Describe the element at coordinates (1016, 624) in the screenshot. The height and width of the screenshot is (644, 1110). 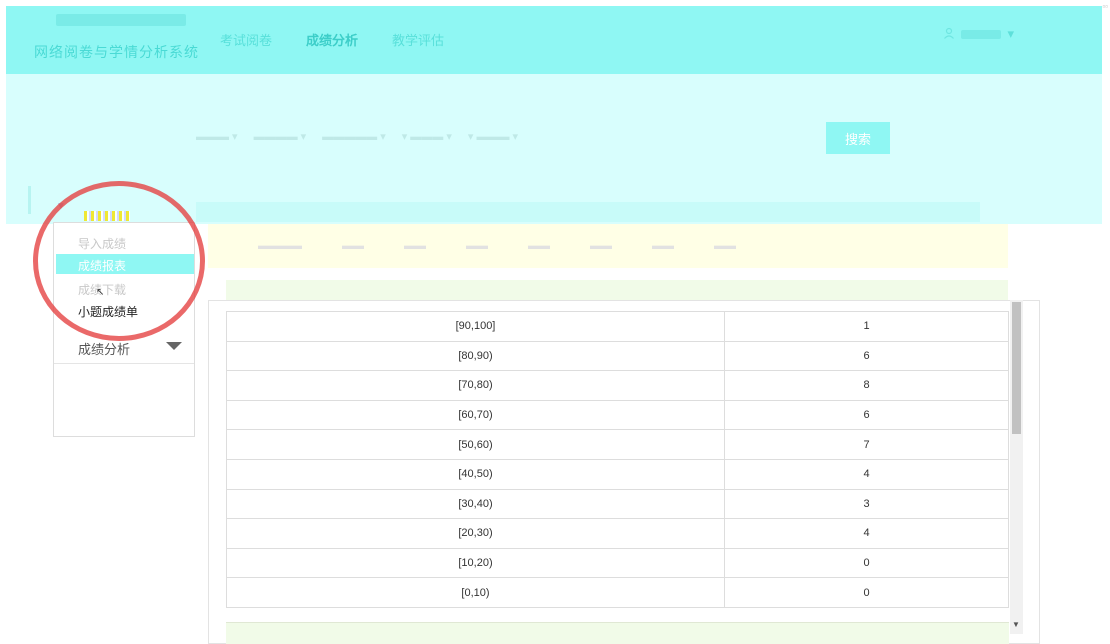
I see `scroll-down-arrow-icon: ▼` at that location.